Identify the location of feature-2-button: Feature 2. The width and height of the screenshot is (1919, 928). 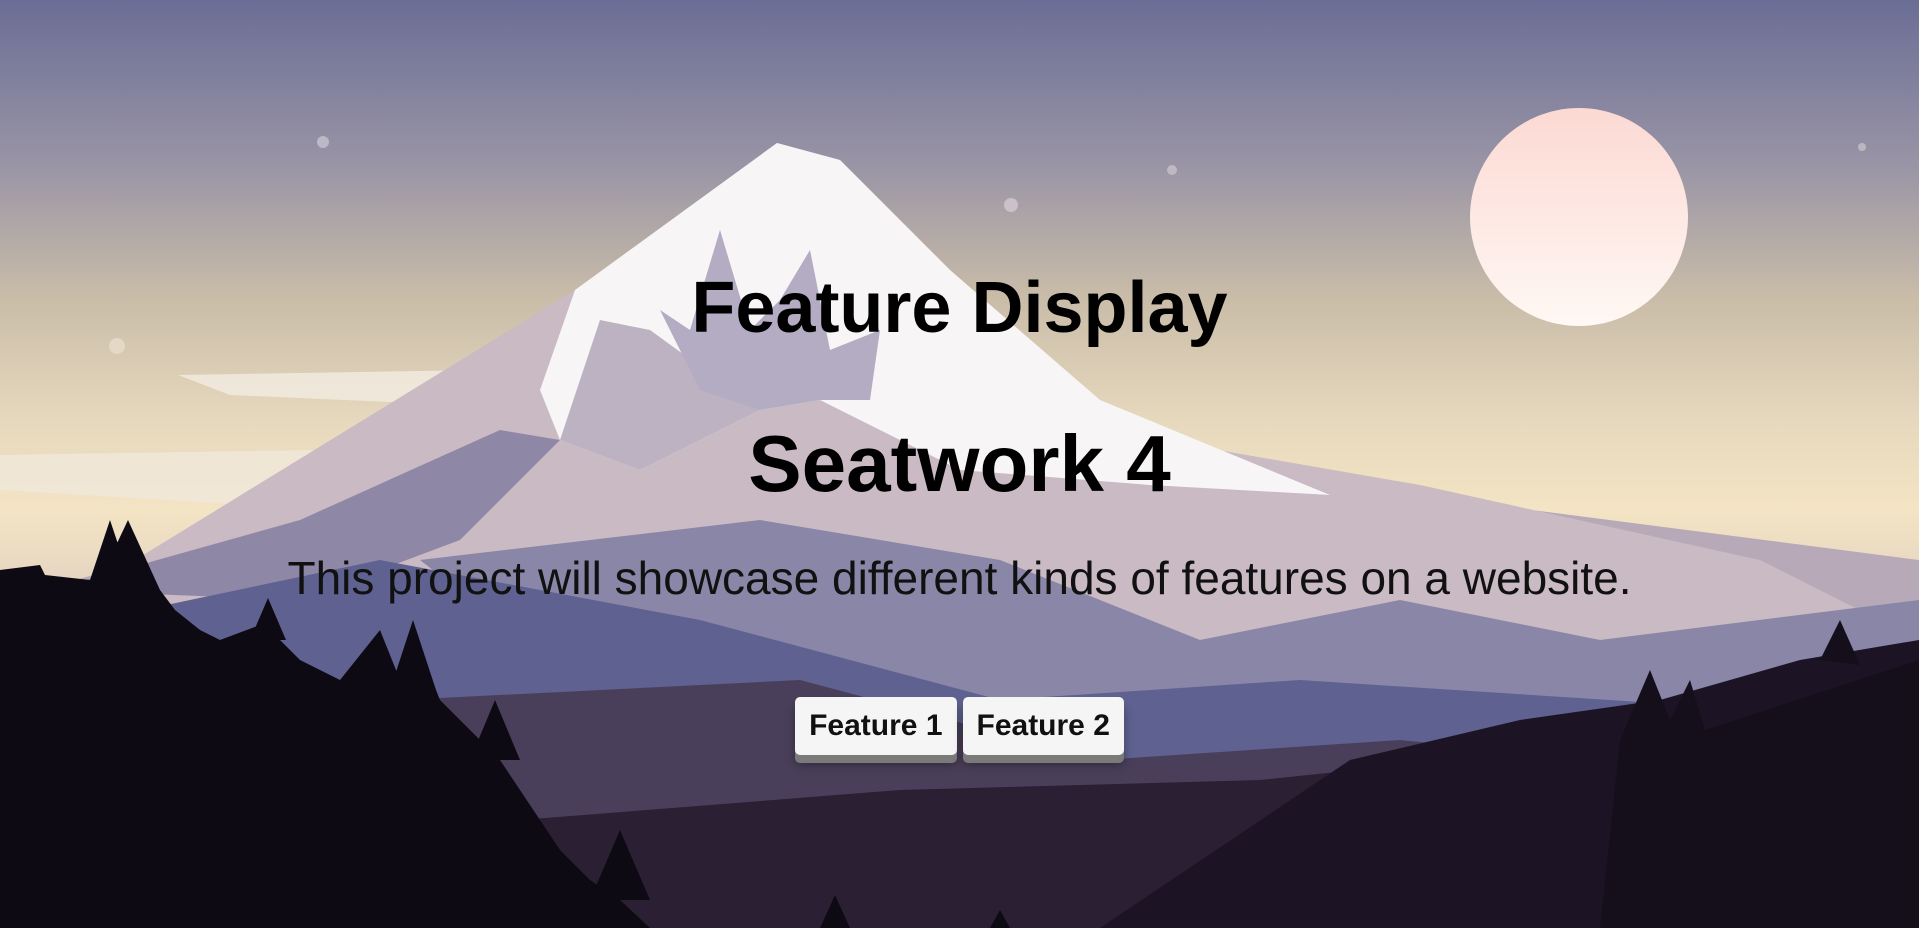
(1043, 726).